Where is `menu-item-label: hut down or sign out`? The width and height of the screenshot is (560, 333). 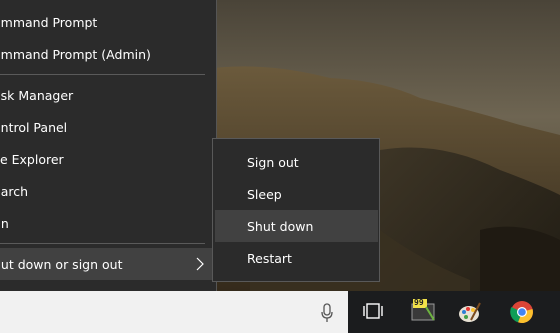
menu-item-label: hut down or sign out is located at coordinates (61, 264).